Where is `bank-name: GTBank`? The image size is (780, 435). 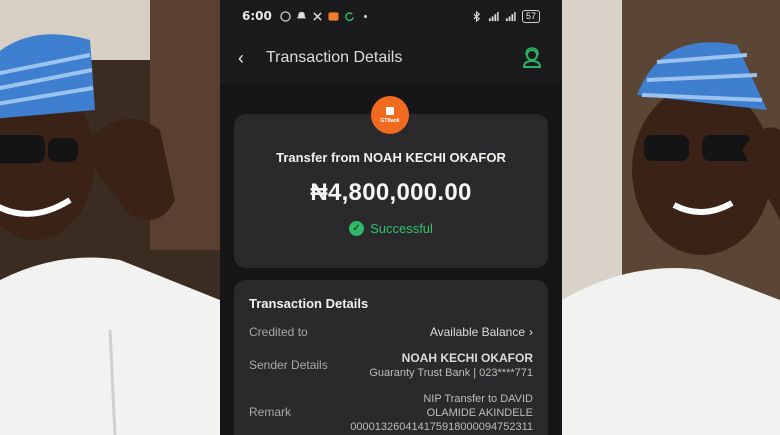 bank-name: GTBank is located at coordinates (390, 120).